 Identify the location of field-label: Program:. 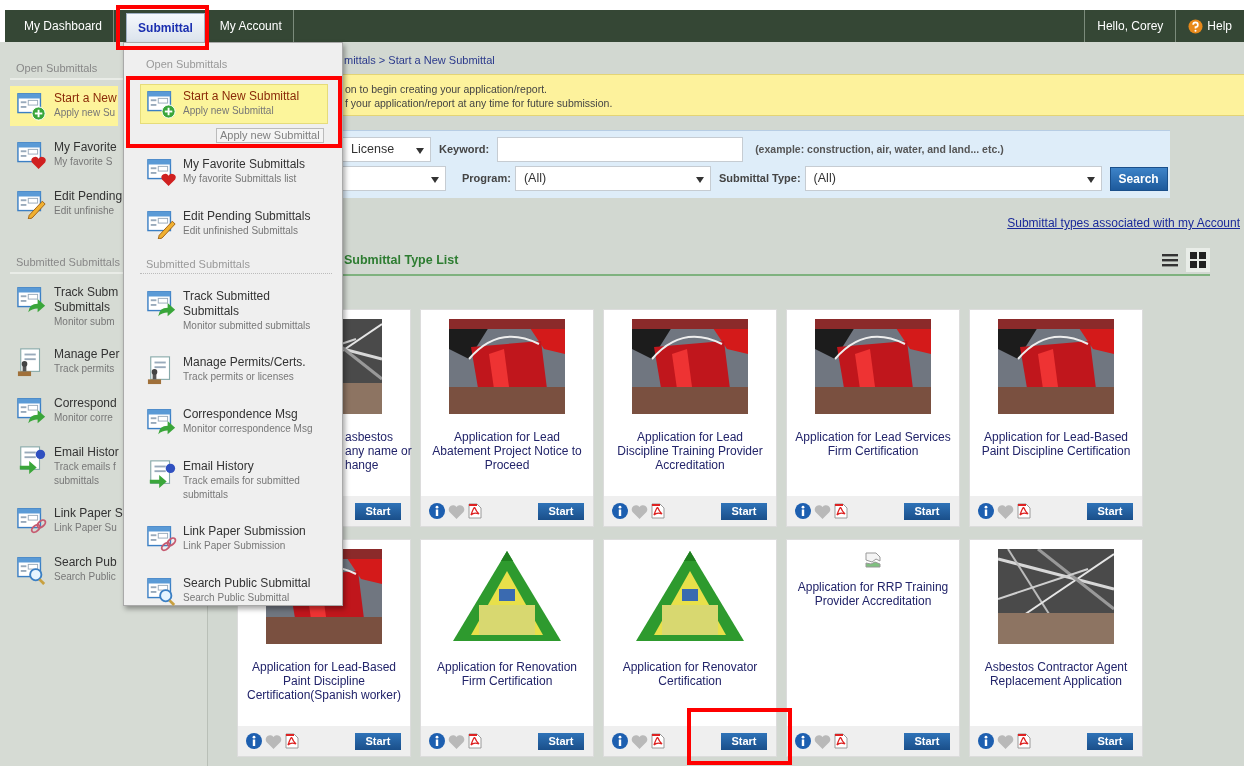
(486, 179).